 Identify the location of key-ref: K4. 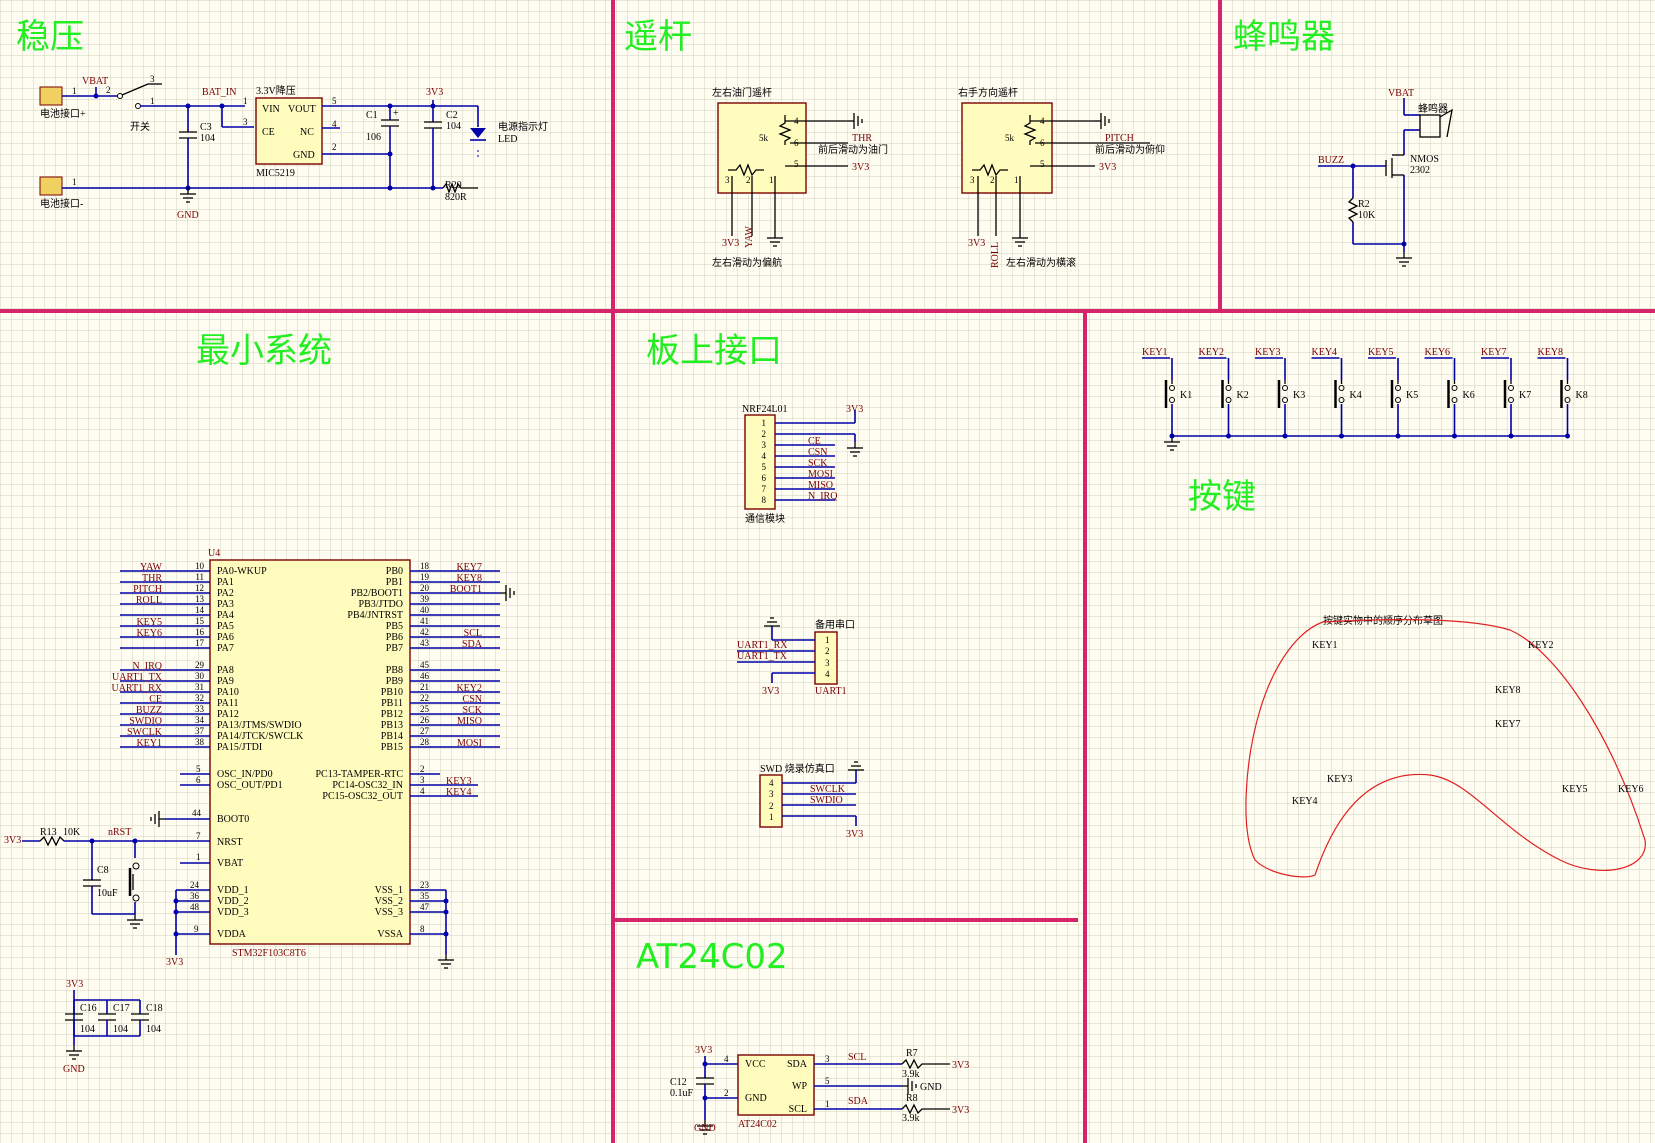
(1356, 395).